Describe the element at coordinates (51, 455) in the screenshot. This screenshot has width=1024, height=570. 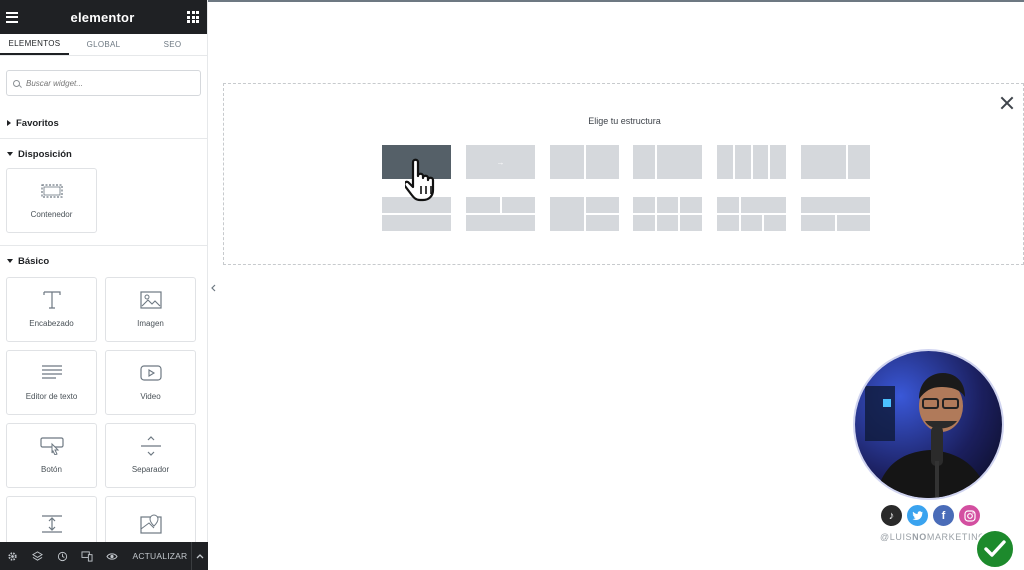
I see `widget-boton: Botón` at that location.